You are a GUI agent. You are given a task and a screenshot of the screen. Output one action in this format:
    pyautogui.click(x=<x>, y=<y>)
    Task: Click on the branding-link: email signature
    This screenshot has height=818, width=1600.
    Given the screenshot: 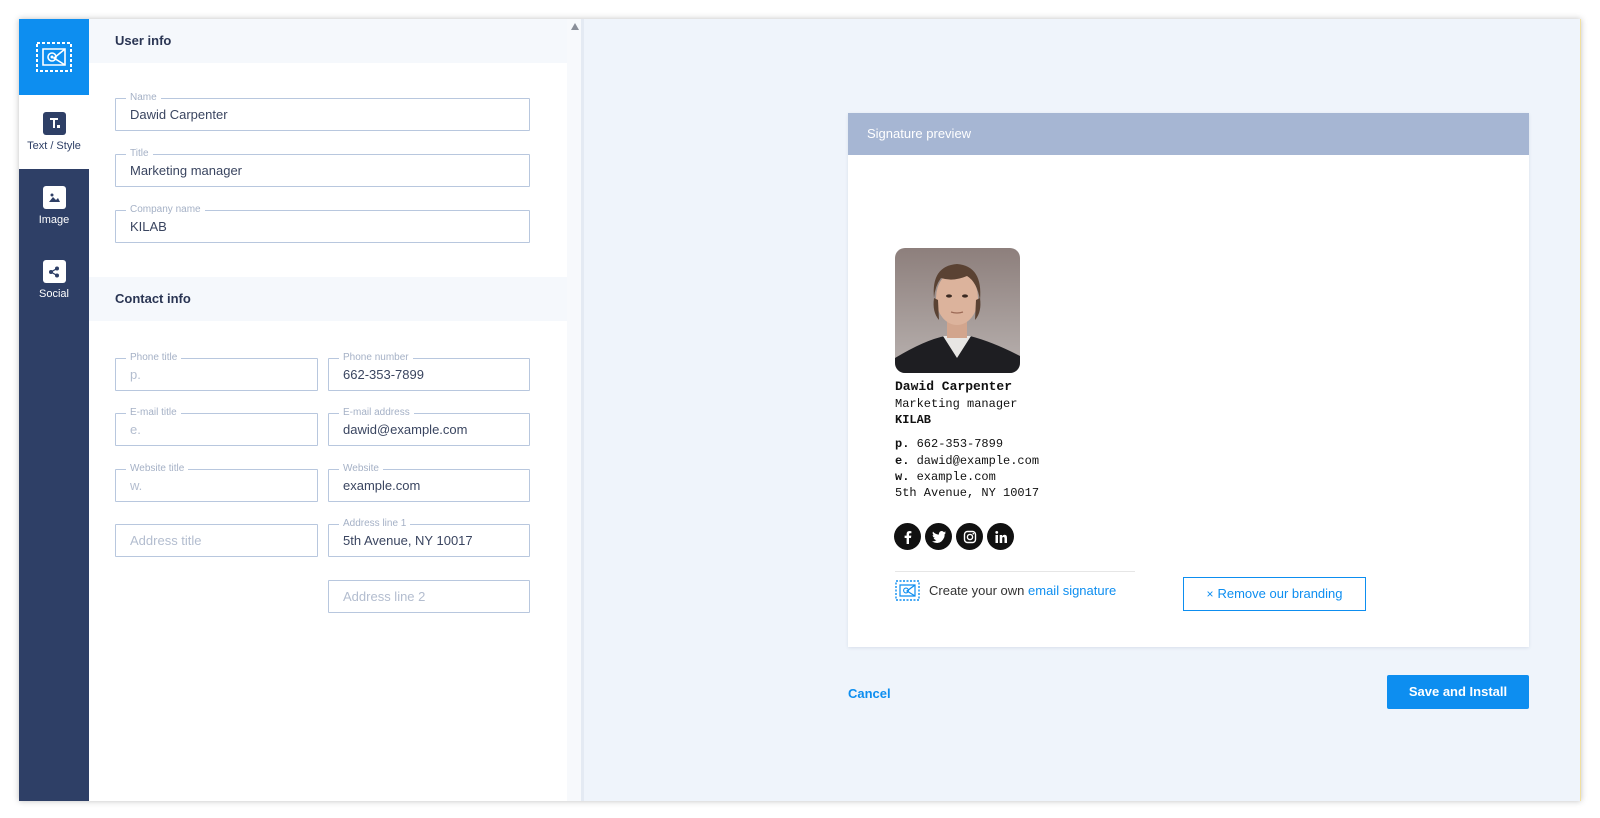 What is the action you would take?
    pyautogui.click(x=1072, y=590)
    